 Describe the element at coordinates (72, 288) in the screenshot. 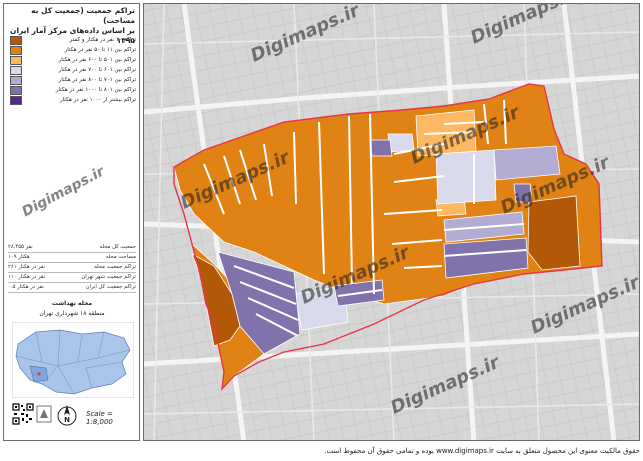

I see `stat-row: تراکم جمعیت کل ایران ۰.۵ نفر در هکتار` at that location.